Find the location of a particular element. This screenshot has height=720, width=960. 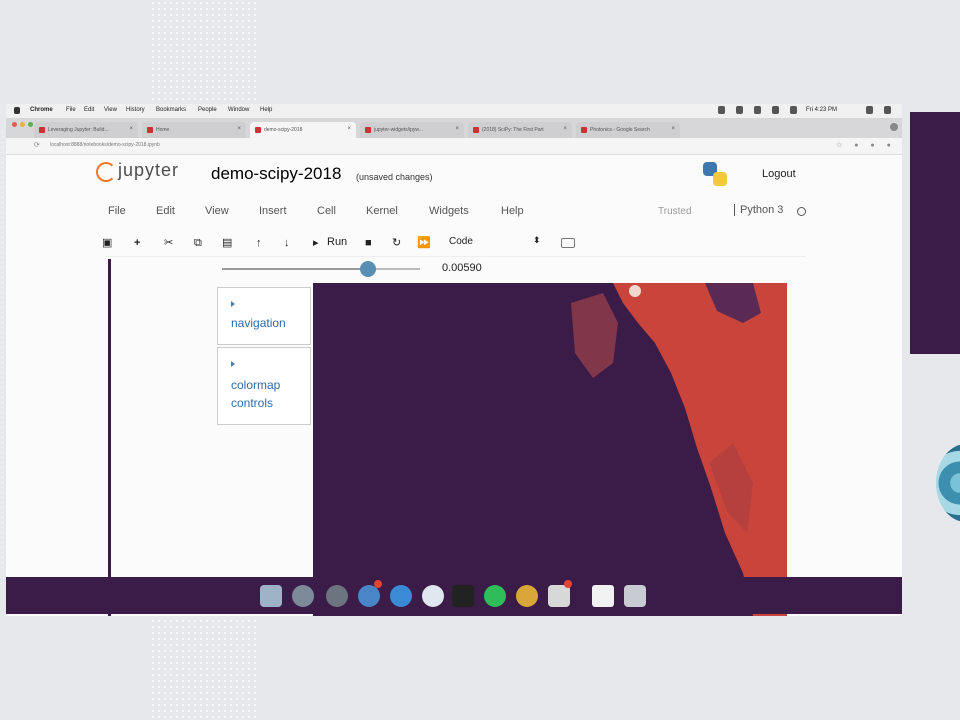

browser-tab: Leveraging Jupyter: Build... × is located at coordinates (86, 130).